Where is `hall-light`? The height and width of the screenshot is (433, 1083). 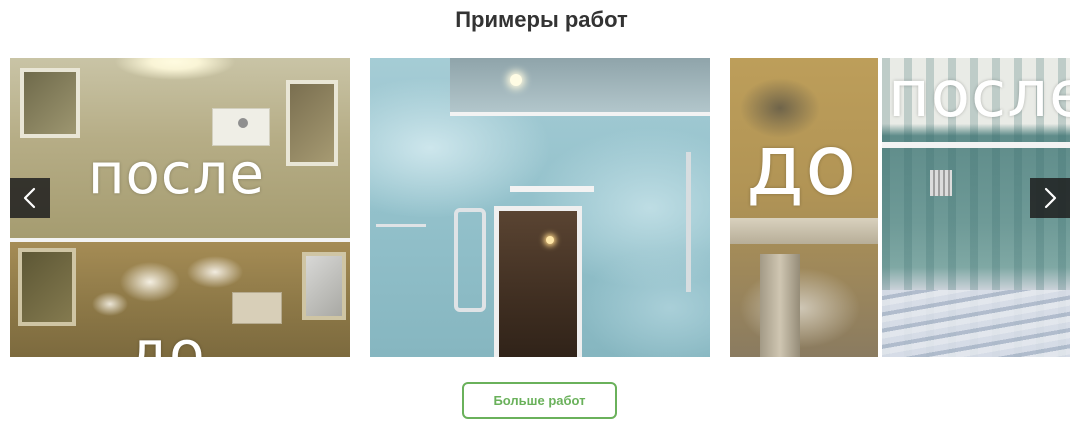 hall-light is located at coordinates (550, 240).